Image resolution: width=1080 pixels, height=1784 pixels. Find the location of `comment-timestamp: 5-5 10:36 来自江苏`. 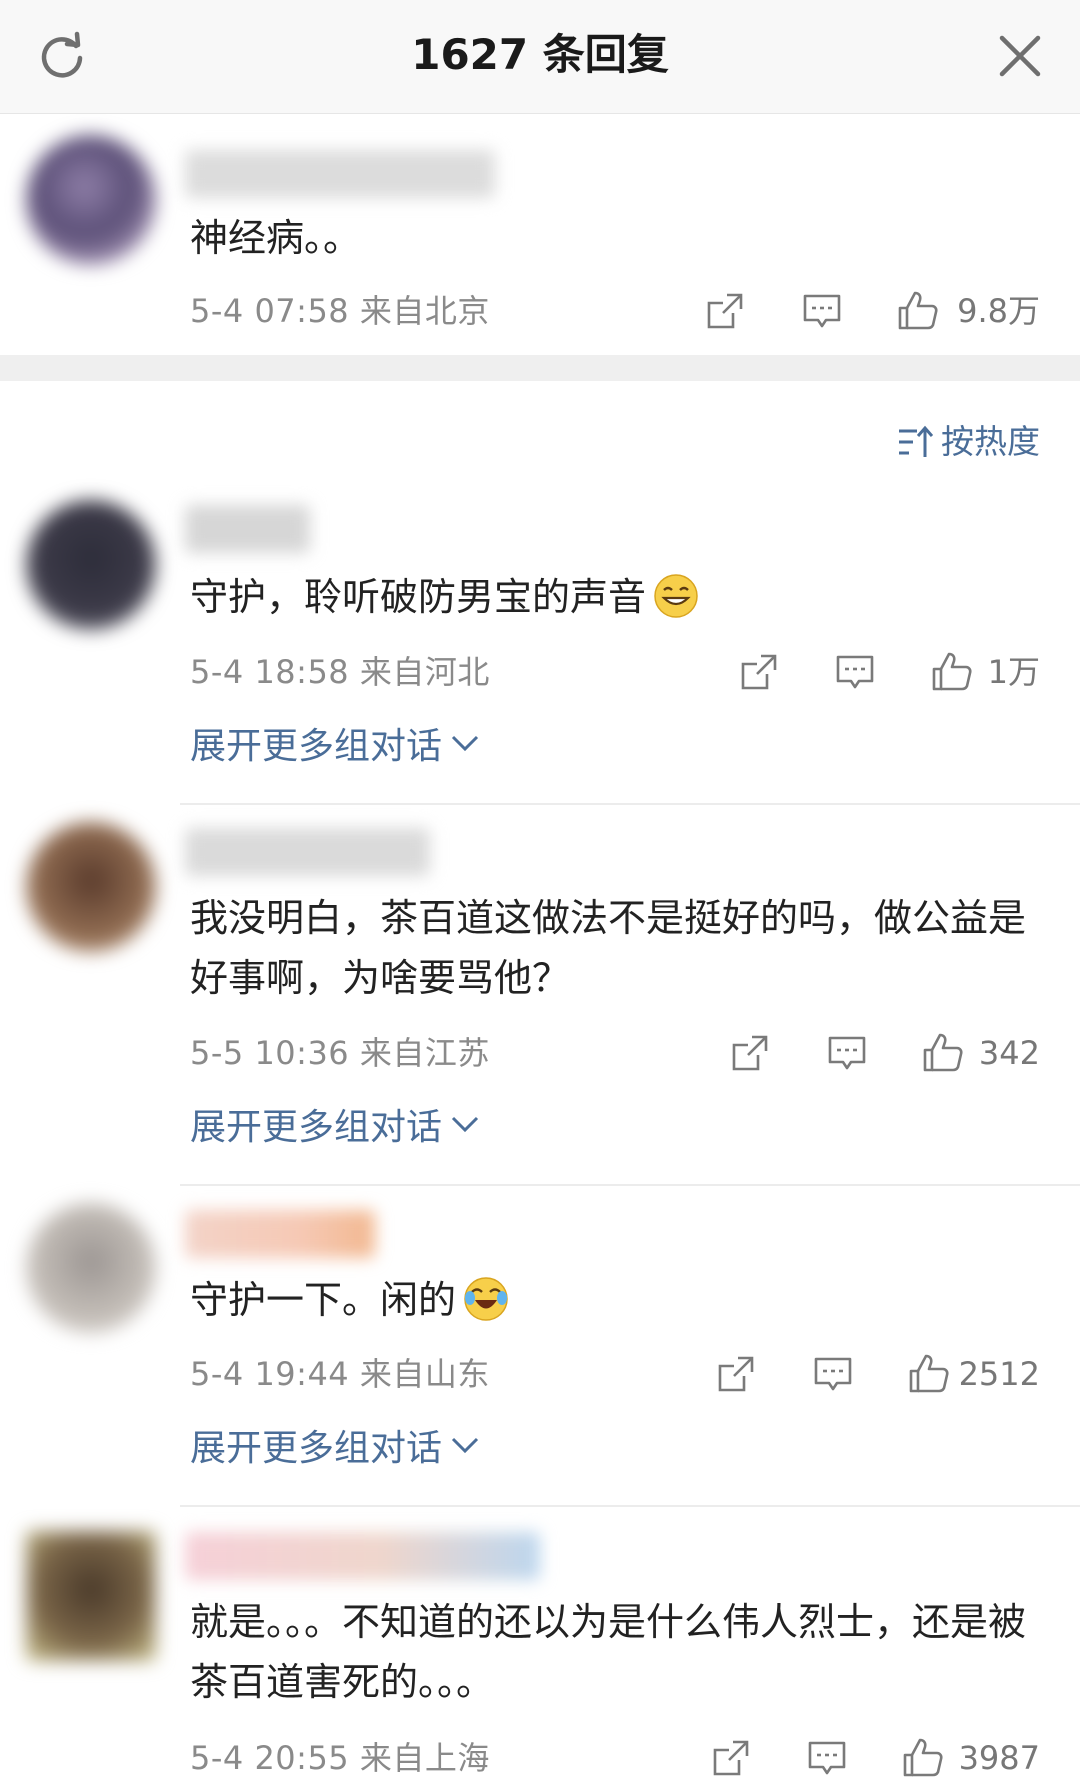

comment-timestamp: 5-5 10:36 来自江苏 is located at coordinates (340, 1053).